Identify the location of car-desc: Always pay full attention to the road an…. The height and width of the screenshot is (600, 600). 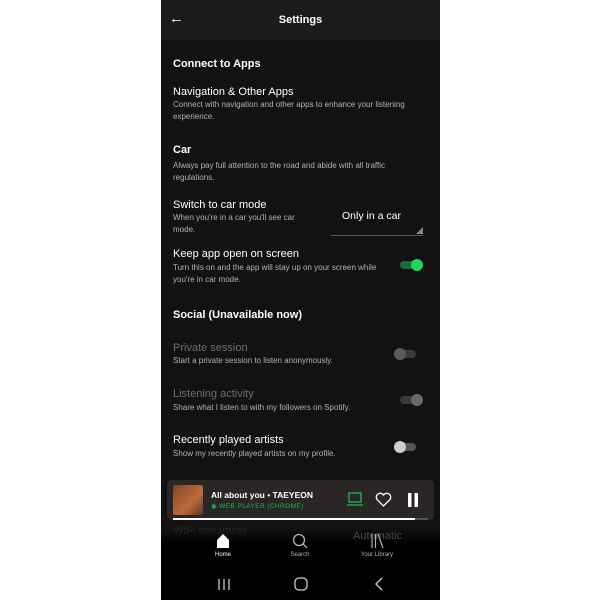
(279, 171).